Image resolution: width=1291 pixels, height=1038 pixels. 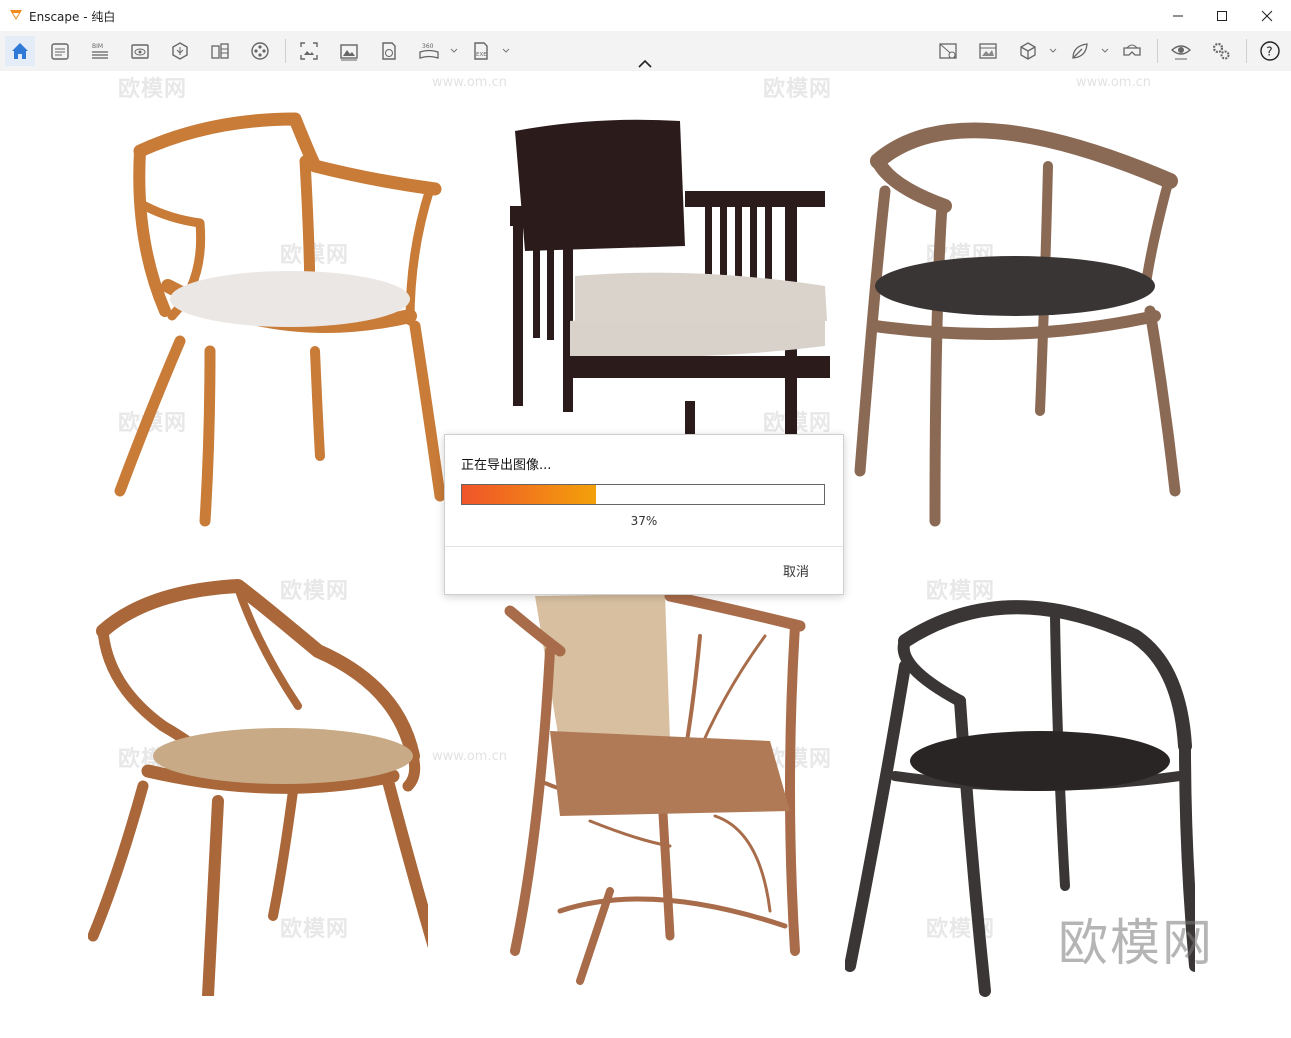 I want to click on project-info-icon, so click(x=60, y=51).